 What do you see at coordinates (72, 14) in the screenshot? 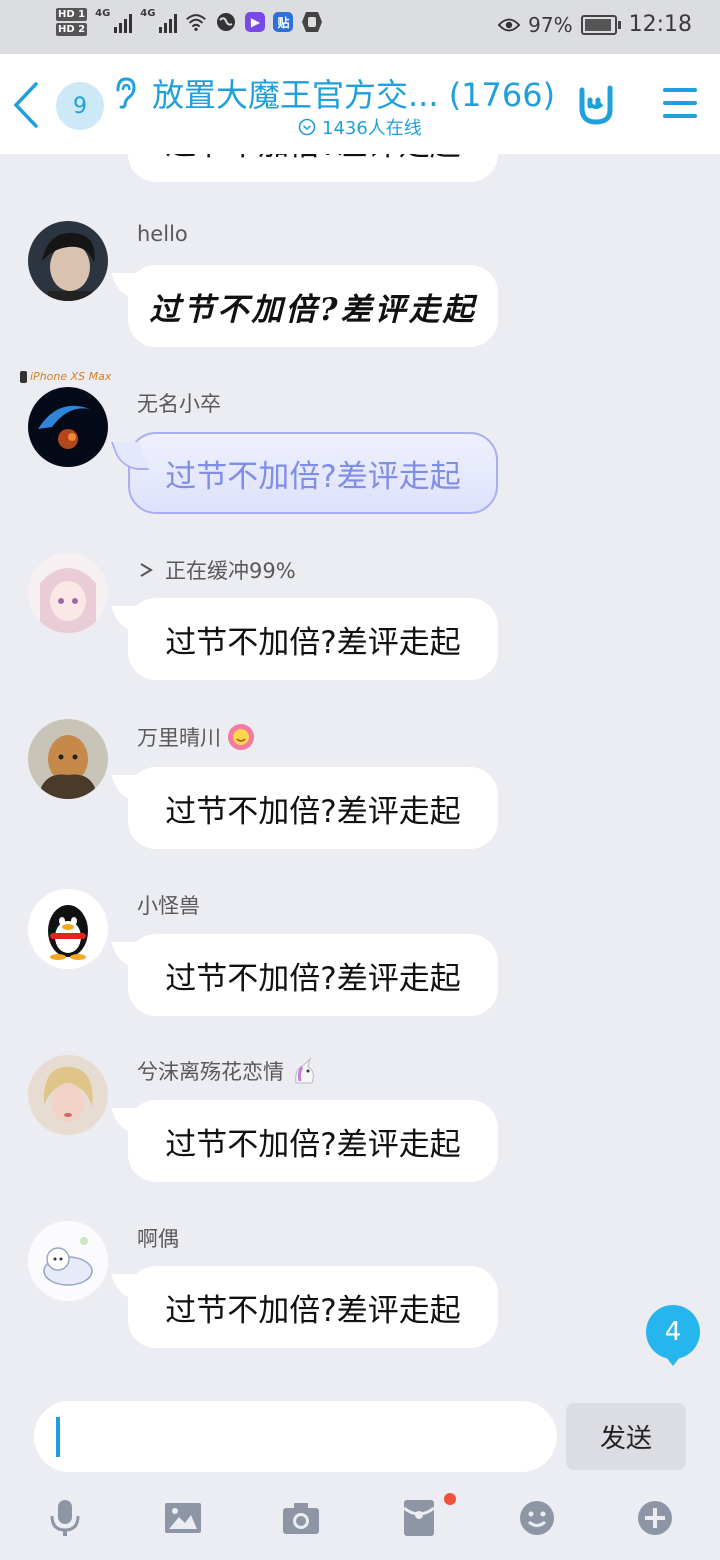
I see `hd1-label: HD 1` at bounding box center [72, 14].